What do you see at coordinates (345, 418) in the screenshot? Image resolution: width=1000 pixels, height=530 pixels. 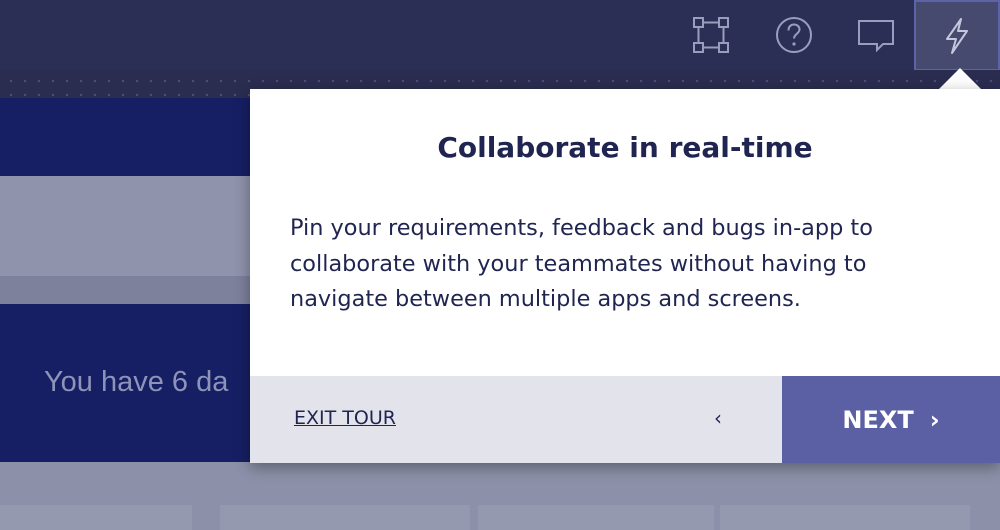 I see `exit-tour-link: EXIT TOUR` at bounding box center [345, 418].